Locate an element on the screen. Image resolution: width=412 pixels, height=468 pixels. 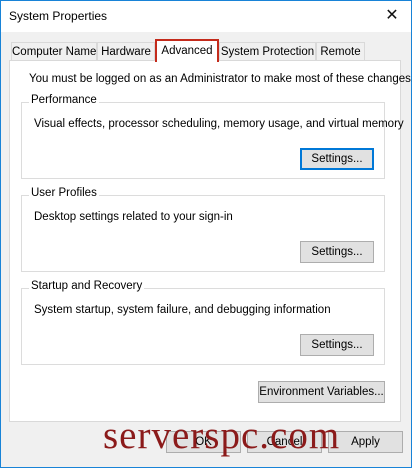
close-icon: ✕ is located at coordinates (392, 16).